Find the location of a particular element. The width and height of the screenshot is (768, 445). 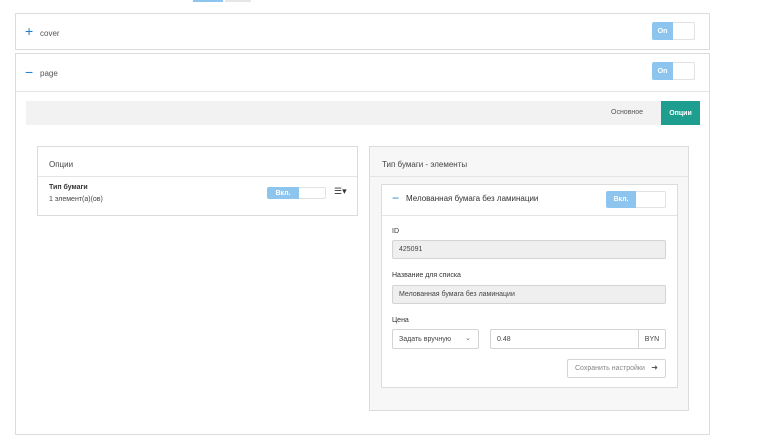

section-cover: + cover On is located at coordinates (362, 31).